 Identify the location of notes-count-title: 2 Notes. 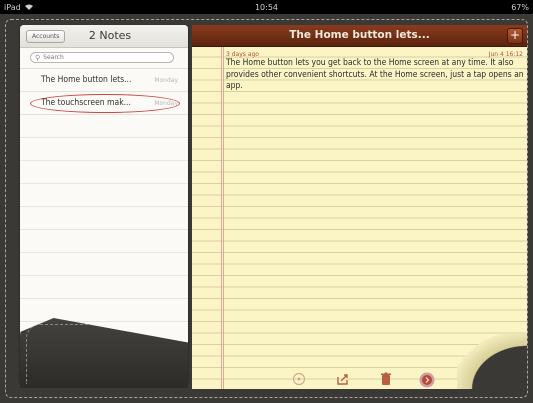
(110, 35).